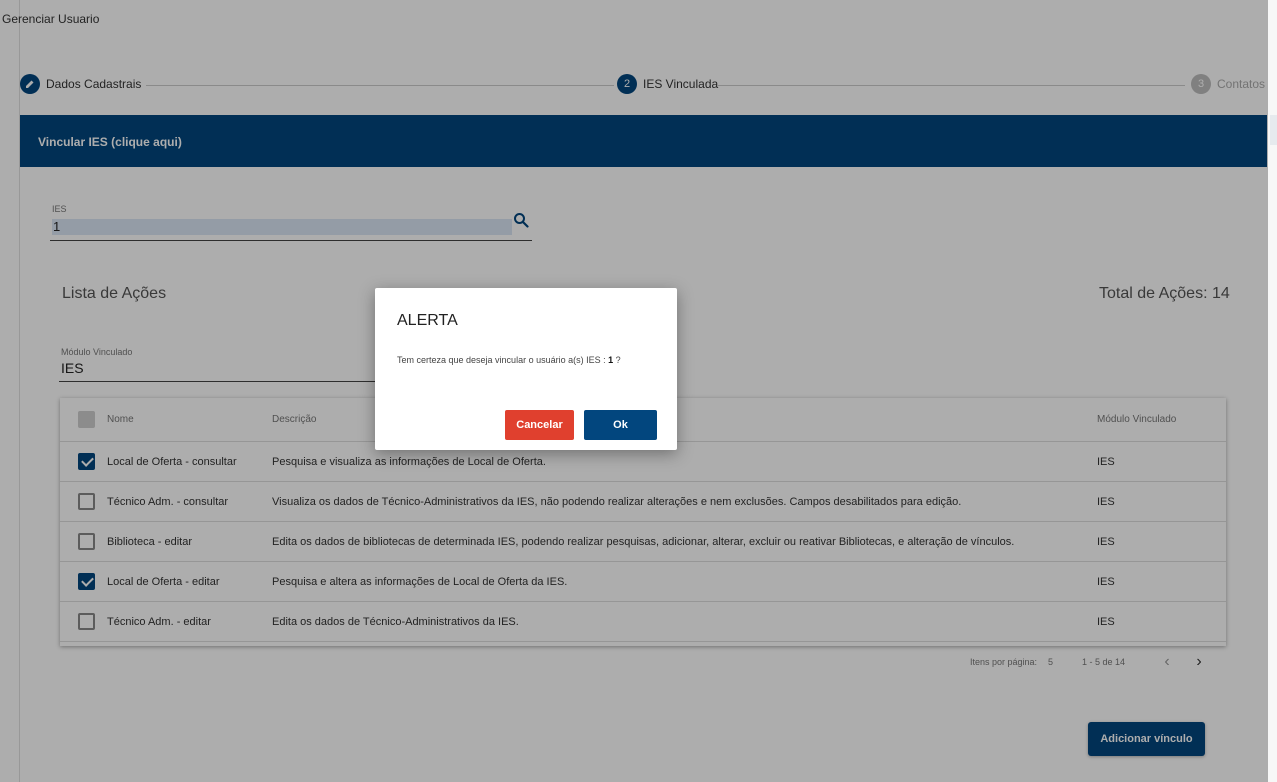 This screenshot has height=782, width=1277. Describe the element at coordinates (427, 320) in the screenshot. I see `dialog-title: ALERTA` at that location.